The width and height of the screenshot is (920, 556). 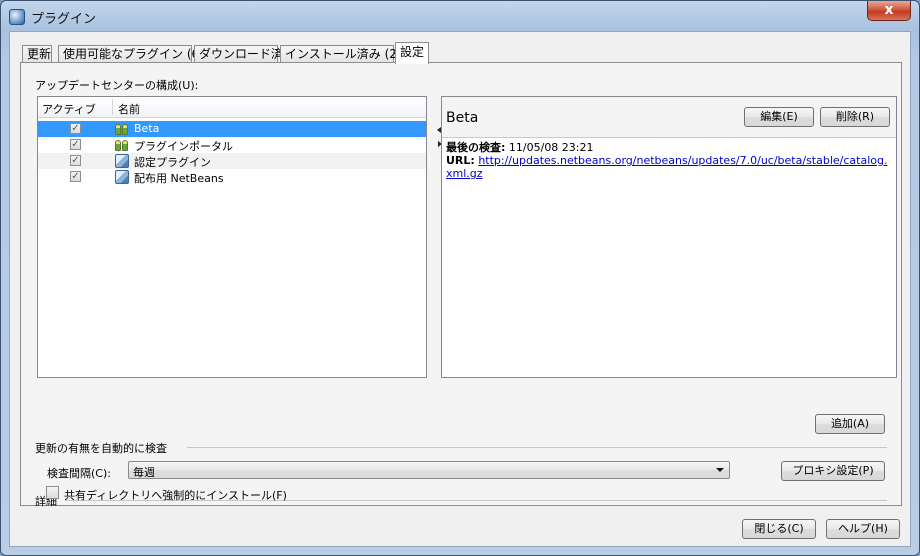 What do you see at coordinates (855, 117) in the screenshot?
I see `delete-button: 削除(R)` at bounding box center [855, 117].